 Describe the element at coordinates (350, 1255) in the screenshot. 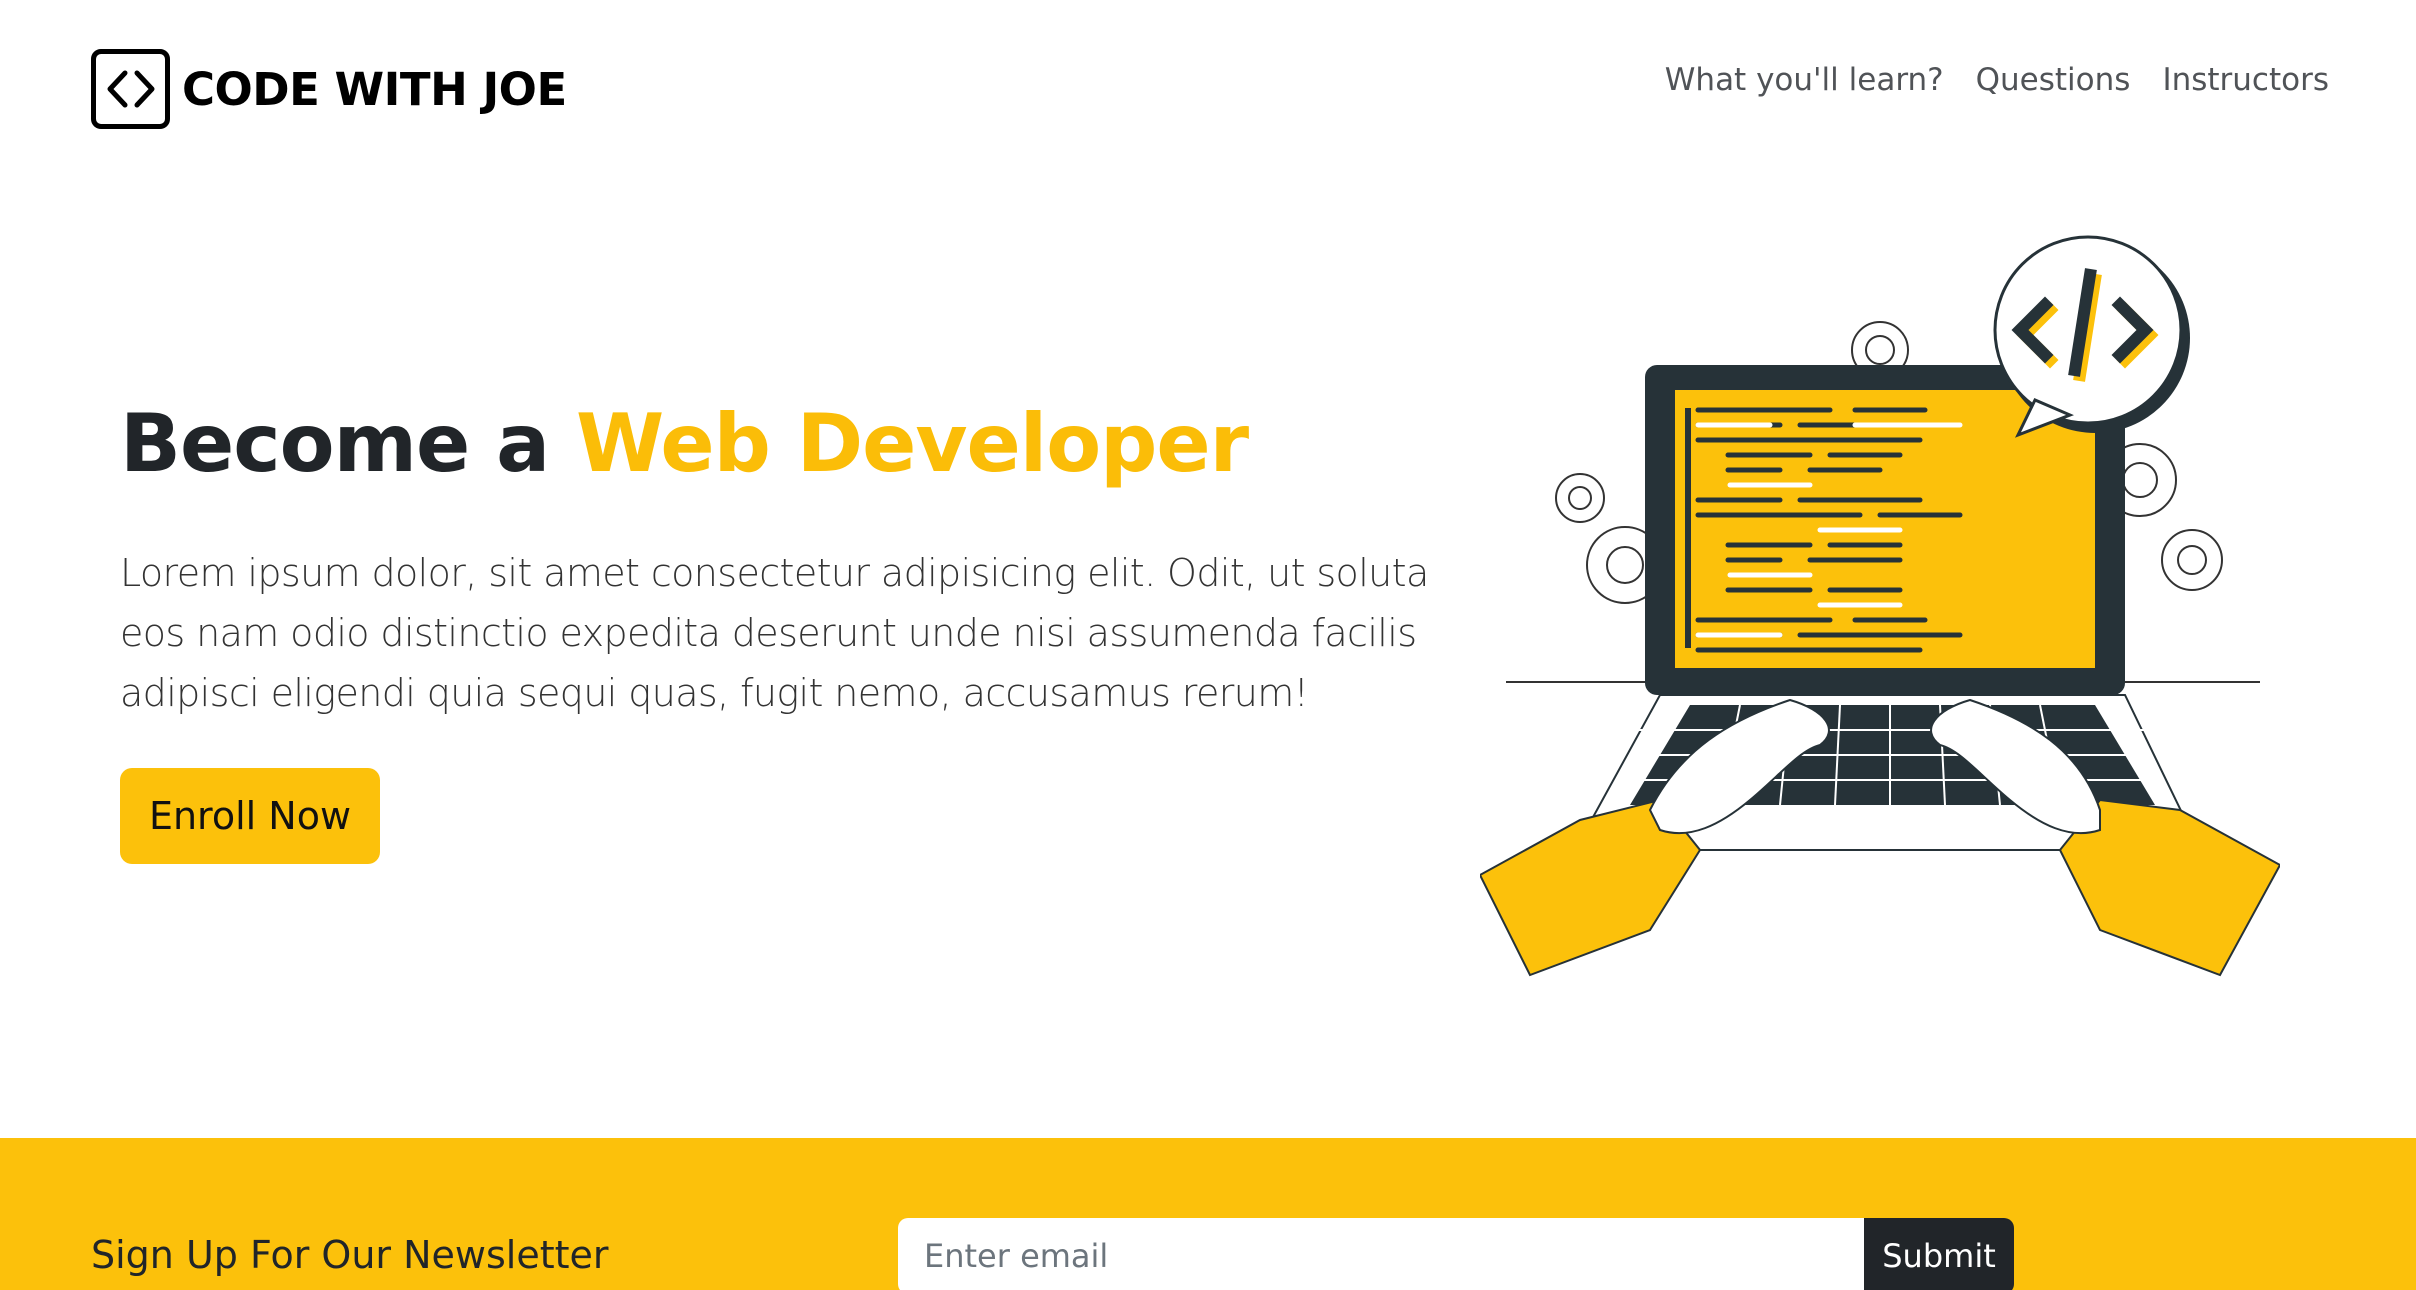

I see `newsletter-title: Sign Up For Our Newsletter` at that location.